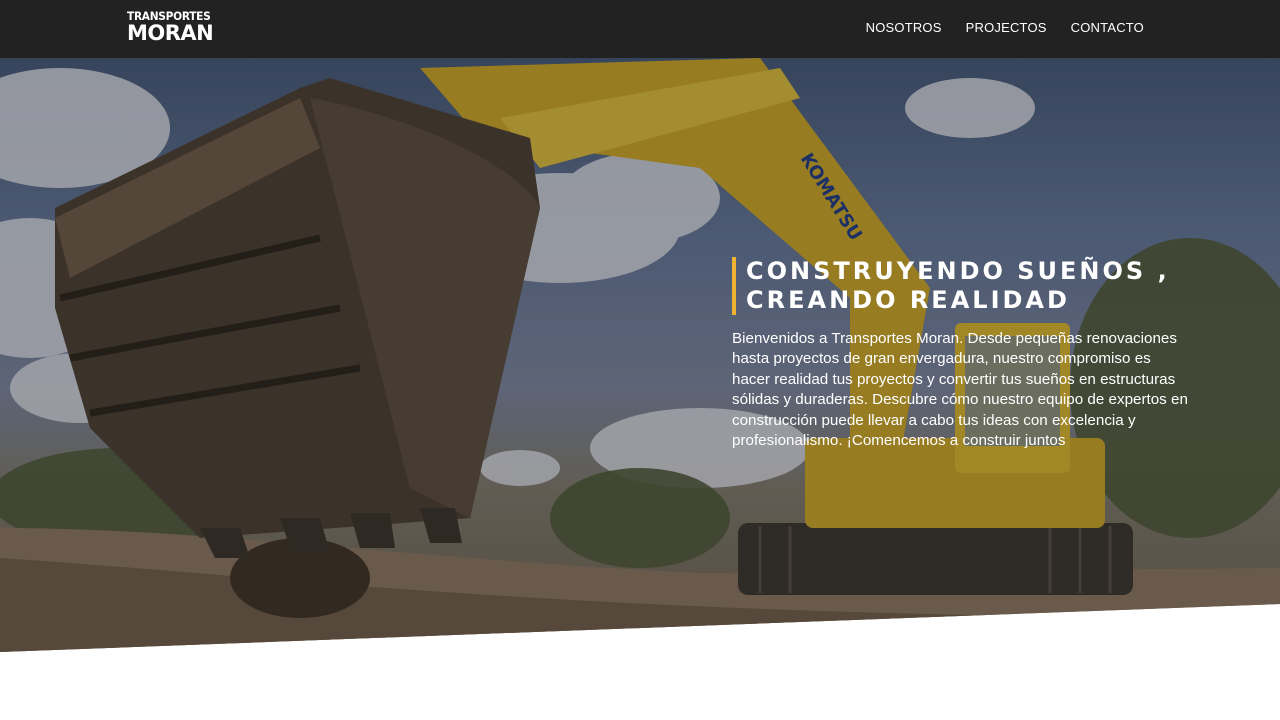  Describe the element at coordinates (170, 33) in the screenshot. I see `logo-line2: MORAN` at that location.